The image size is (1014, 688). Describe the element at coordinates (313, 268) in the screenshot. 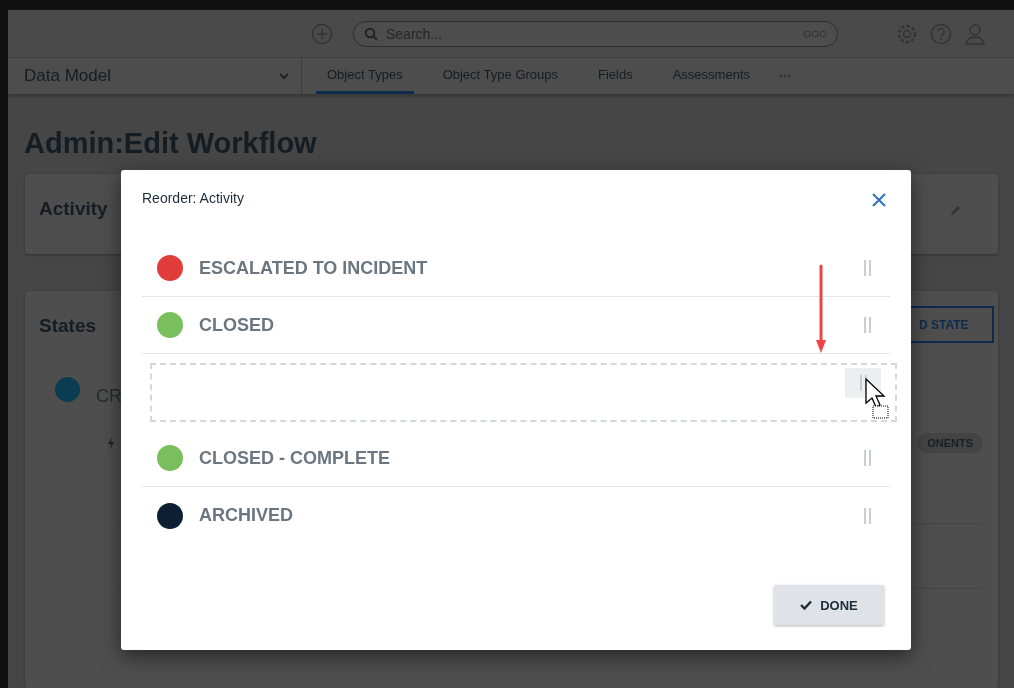

I see `state-name: ESCALATED TO INCIDENT` at that location.